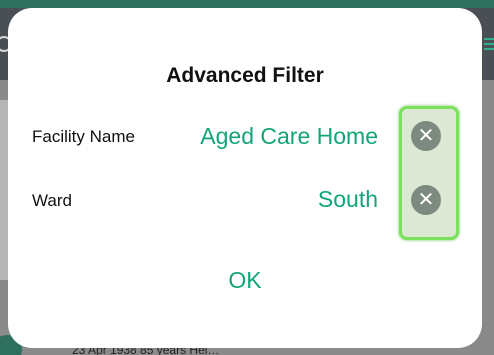 This screenshot has width=494, height=355. I want to click on ward-label: Ward, so click(52, 200).